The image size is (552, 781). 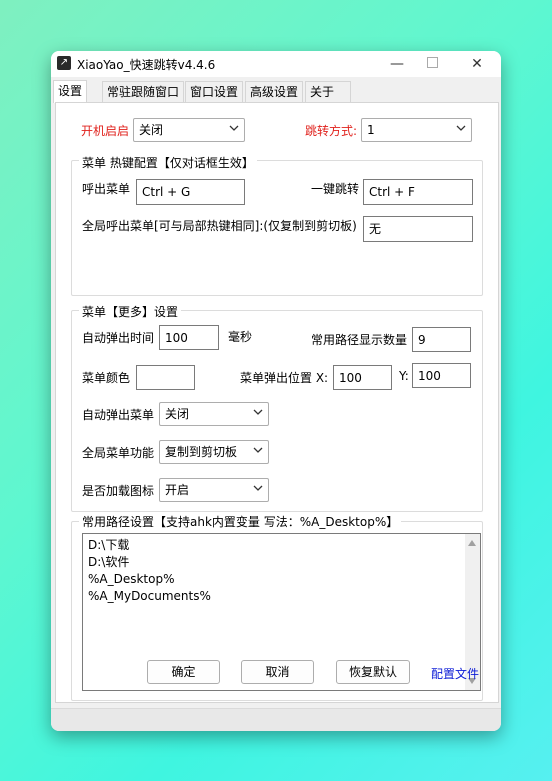 I want to click on auto-popup-menu-label: 自动弹出菜单, so click(x=118, y=415).